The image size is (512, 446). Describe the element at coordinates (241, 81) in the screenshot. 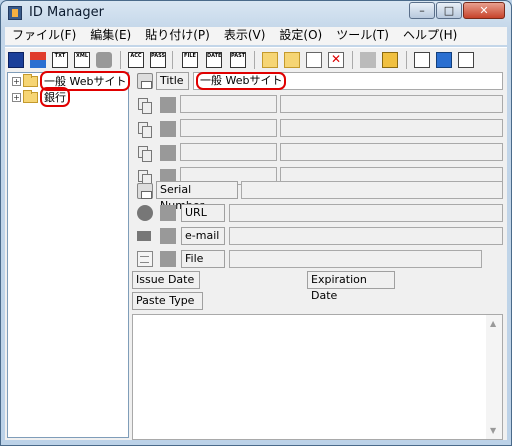

I see `title-value: 一般 Webサイト` at that location.